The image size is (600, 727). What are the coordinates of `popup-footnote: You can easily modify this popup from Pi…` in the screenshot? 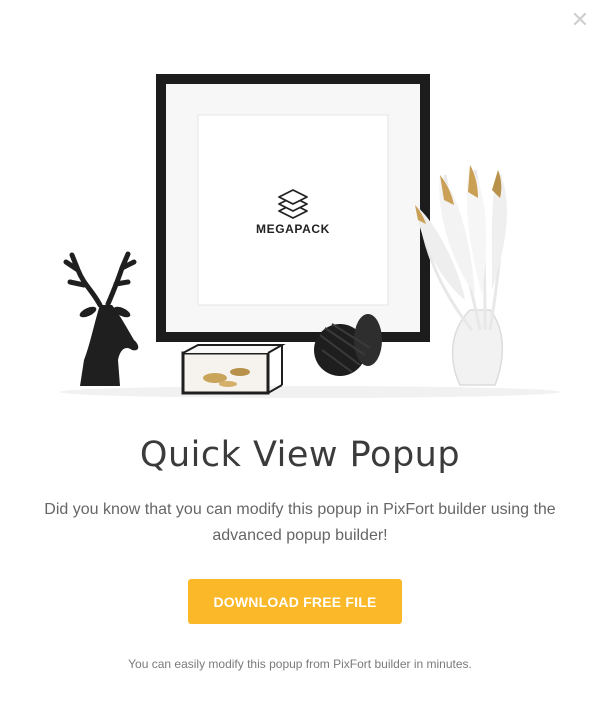 It's located at (300, 664).